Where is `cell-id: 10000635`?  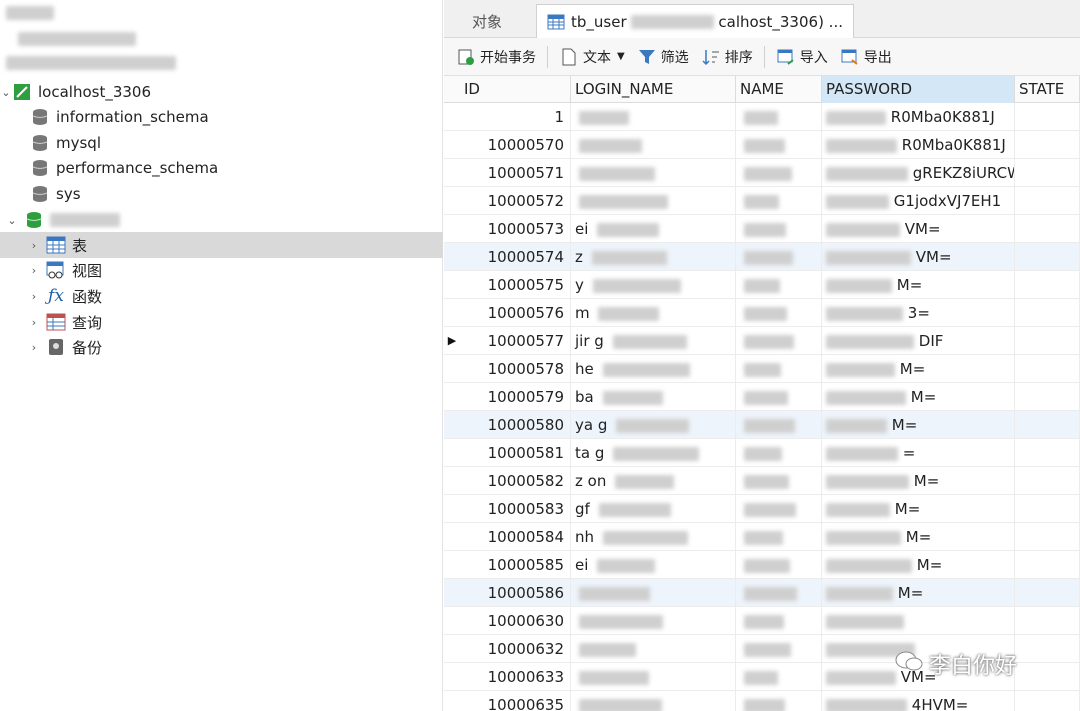
cell-id: 10000635 is located at coordinates (515, 701).